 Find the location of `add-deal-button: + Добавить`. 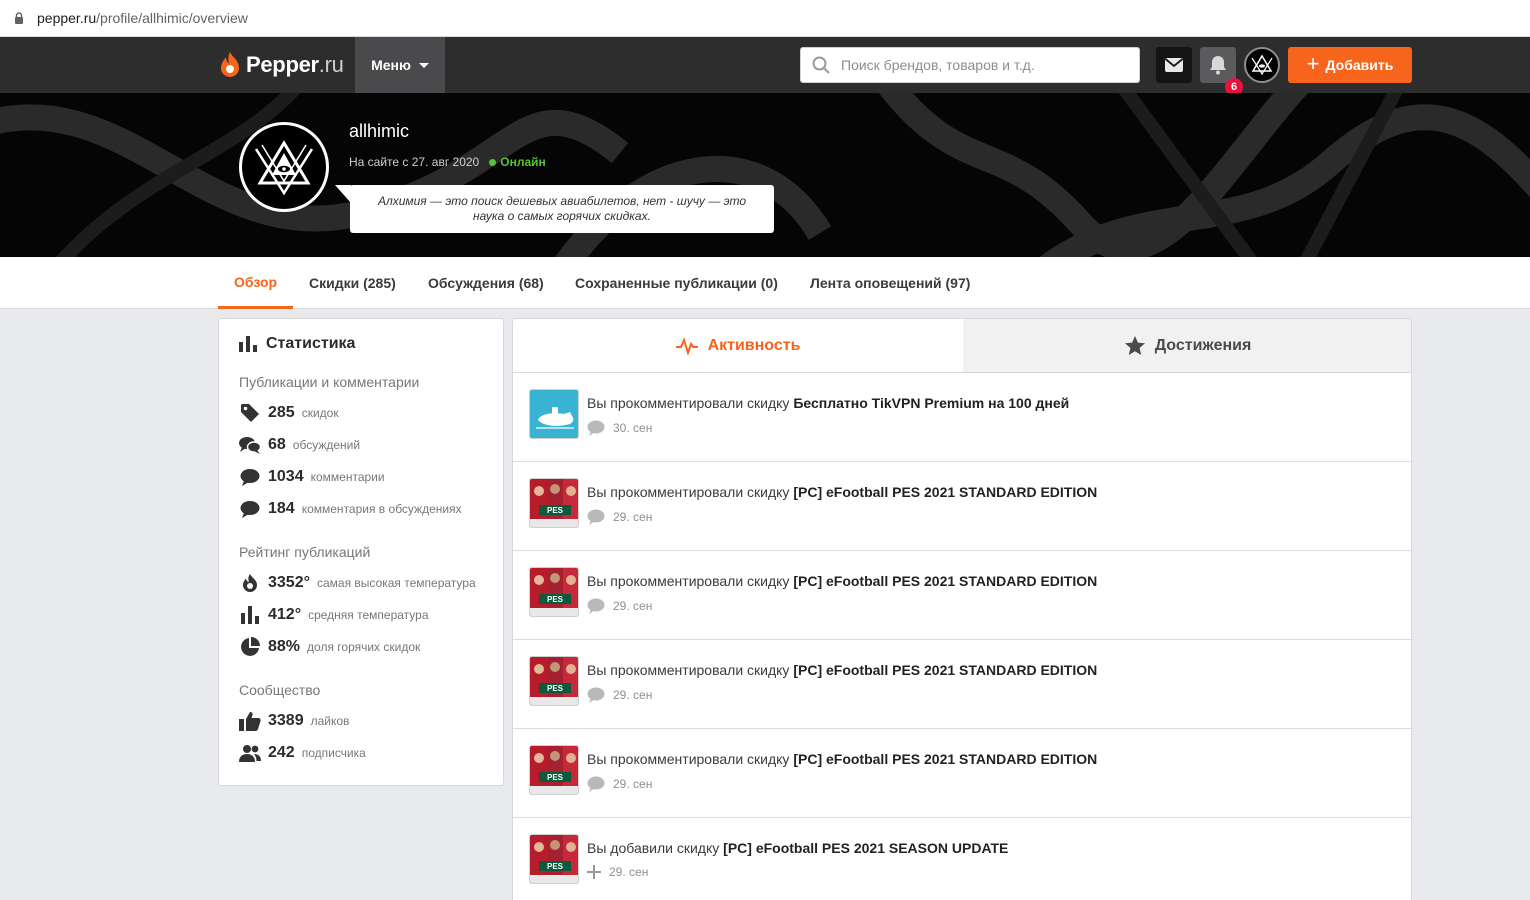

add-deal-button: + Добавить is located at coordinates (1350, 65).